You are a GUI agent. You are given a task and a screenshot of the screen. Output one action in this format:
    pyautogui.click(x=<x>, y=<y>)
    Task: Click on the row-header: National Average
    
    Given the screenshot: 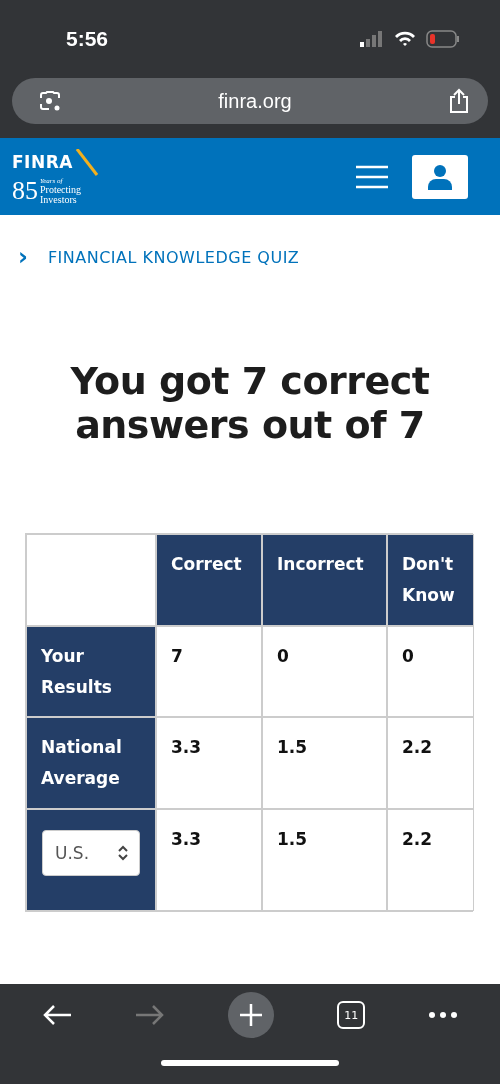 What is the action you would take?
    pyautogui.click(x=91, y=763)
    